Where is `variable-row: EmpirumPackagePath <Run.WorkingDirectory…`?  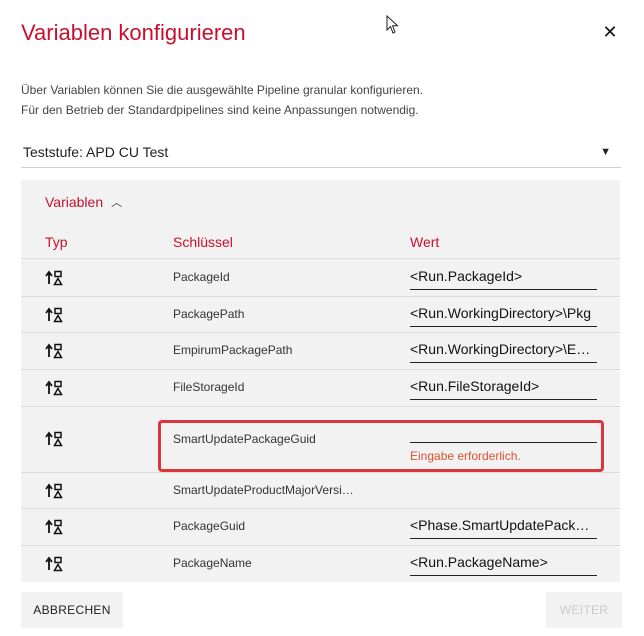
variable-row: EmpirumPackagePath <Run.WorkingDirectory… is located at coordinates (320, 350).